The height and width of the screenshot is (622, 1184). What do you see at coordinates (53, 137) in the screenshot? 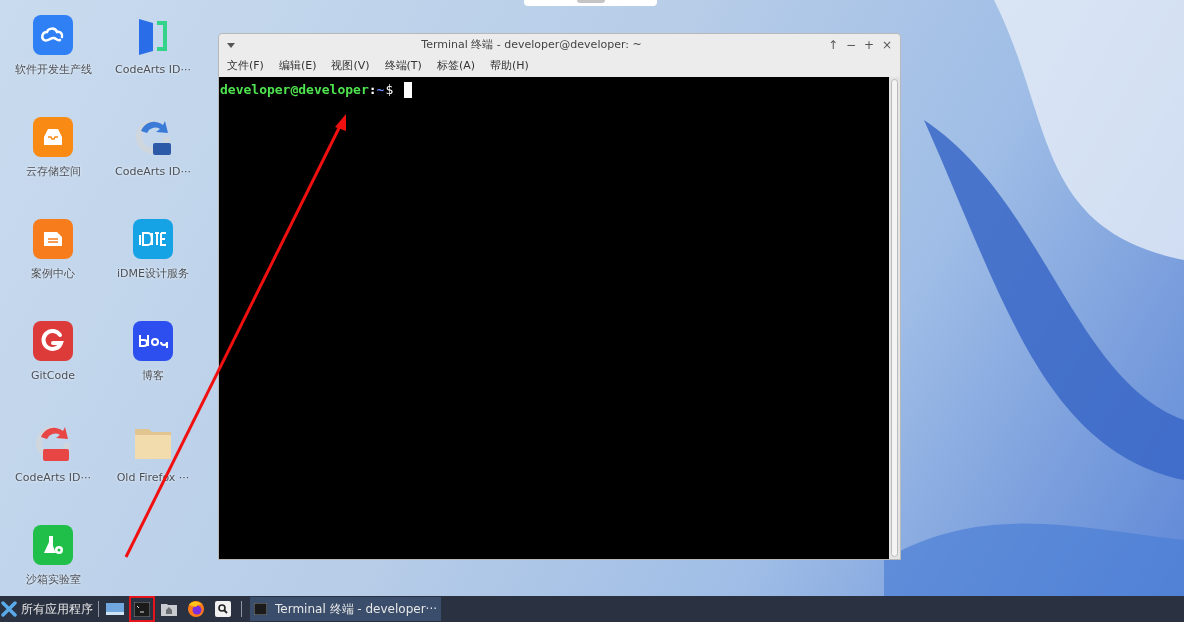
I see `inbox-app-icon` at bounding box center [53, 137].